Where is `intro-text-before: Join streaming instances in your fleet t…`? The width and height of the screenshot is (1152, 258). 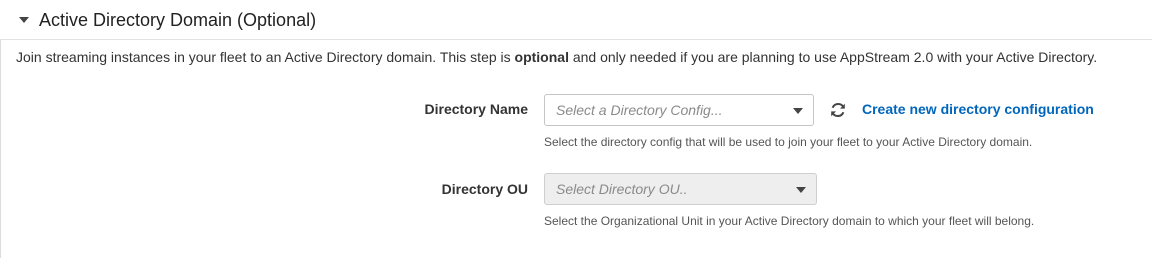
intro-text-before: Join streaming instances in your fleet t… is located at coordinates (265, 57).